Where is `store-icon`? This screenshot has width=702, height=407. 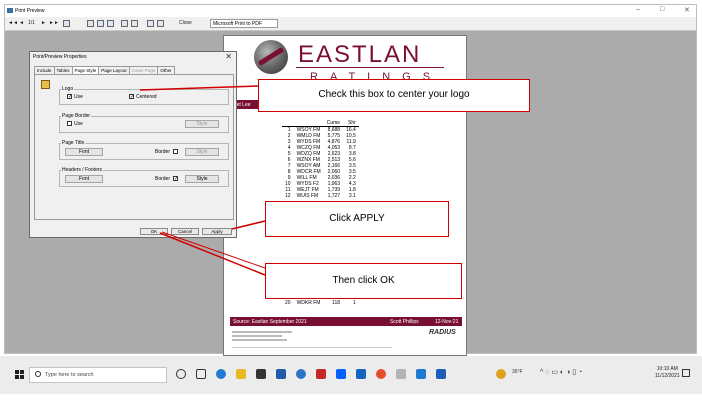
store-icon is located at coordinates (261, 374).